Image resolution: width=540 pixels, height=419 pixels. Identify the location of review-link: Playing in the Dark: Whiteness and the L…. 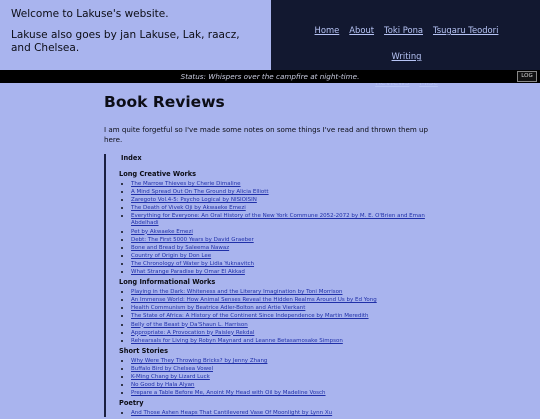
(237, 292).